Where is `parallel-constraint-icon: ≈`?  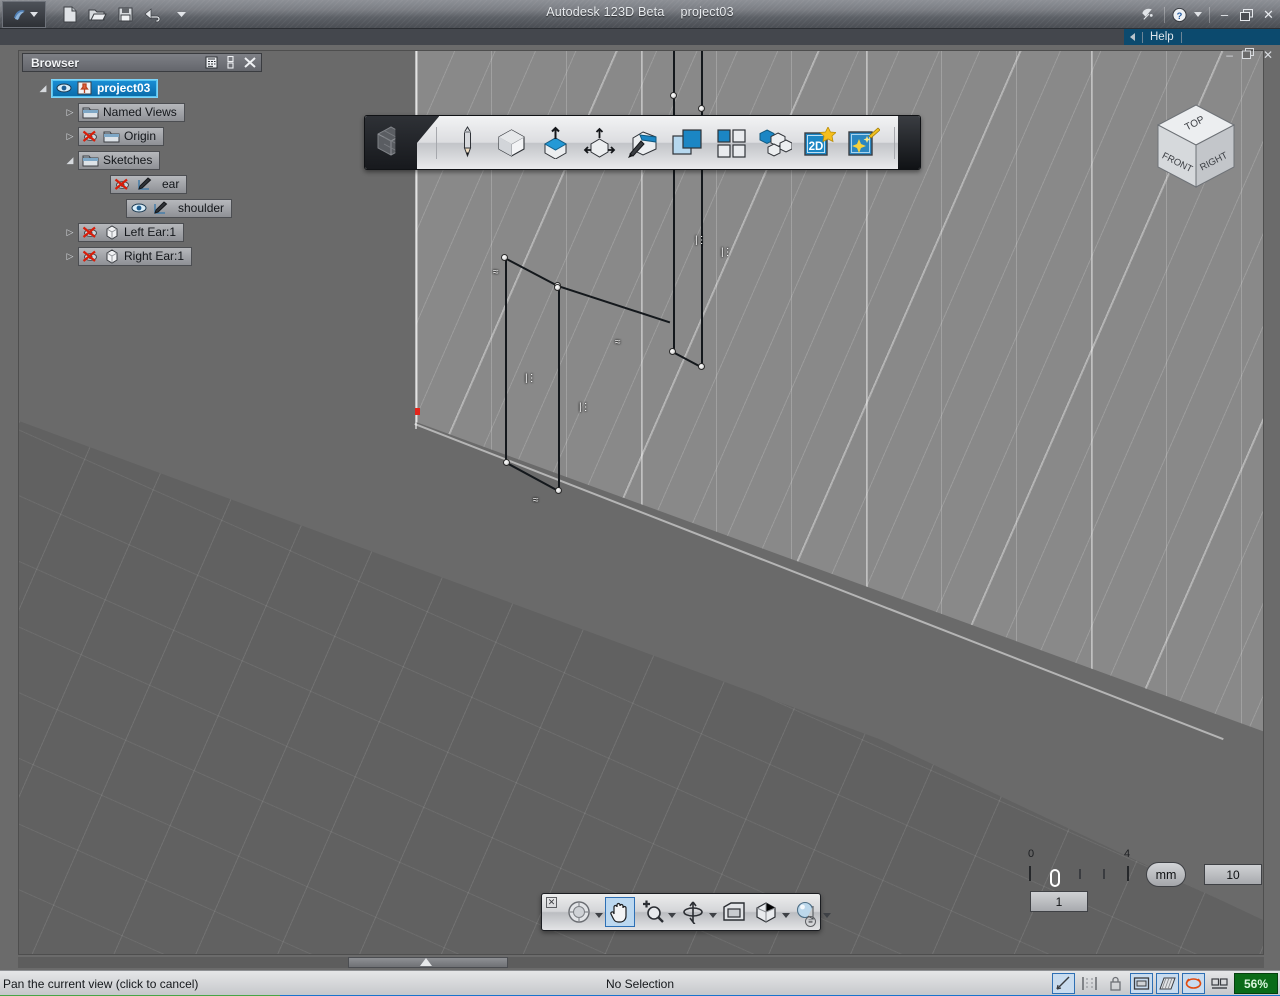
parallel-constraint-icon: ≈ is located at coordinates (617, 342).